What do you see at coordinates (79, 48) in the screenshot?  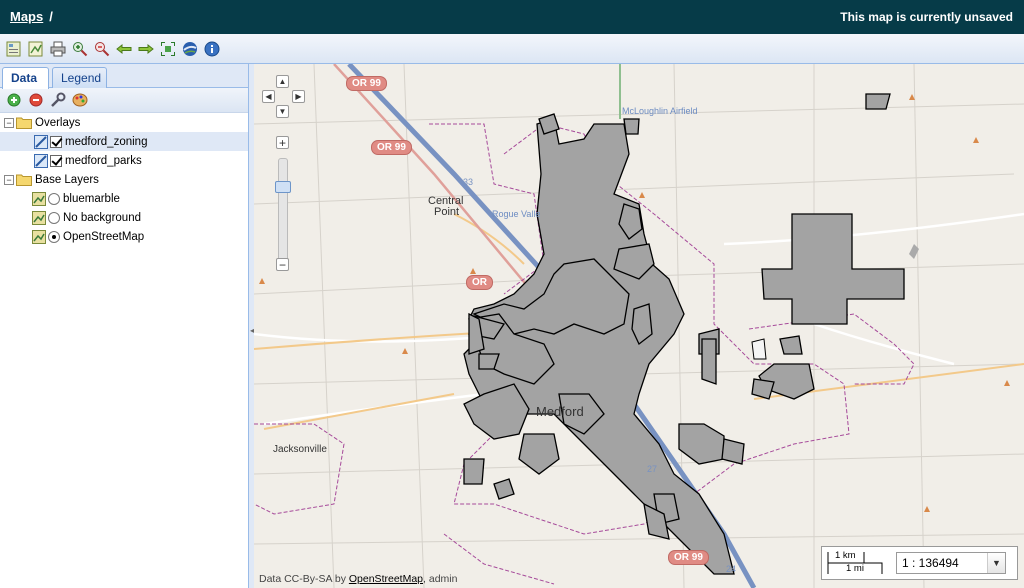 I see `zoom-in-icon` at bounding box center [79, 48].